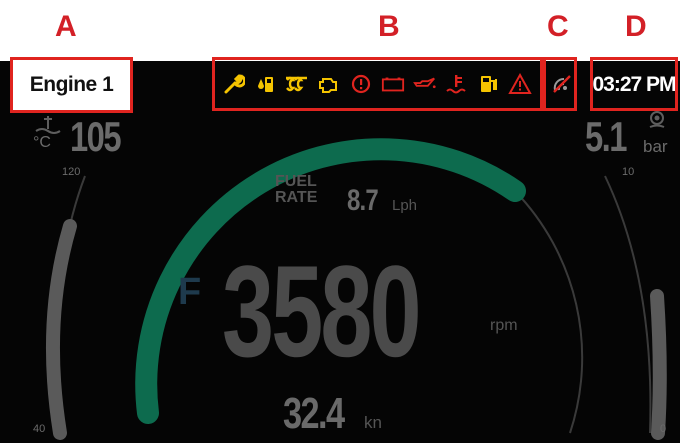 This screenshot has height=443, width=680. I want to click on callout-box-d, so click(634, 84).